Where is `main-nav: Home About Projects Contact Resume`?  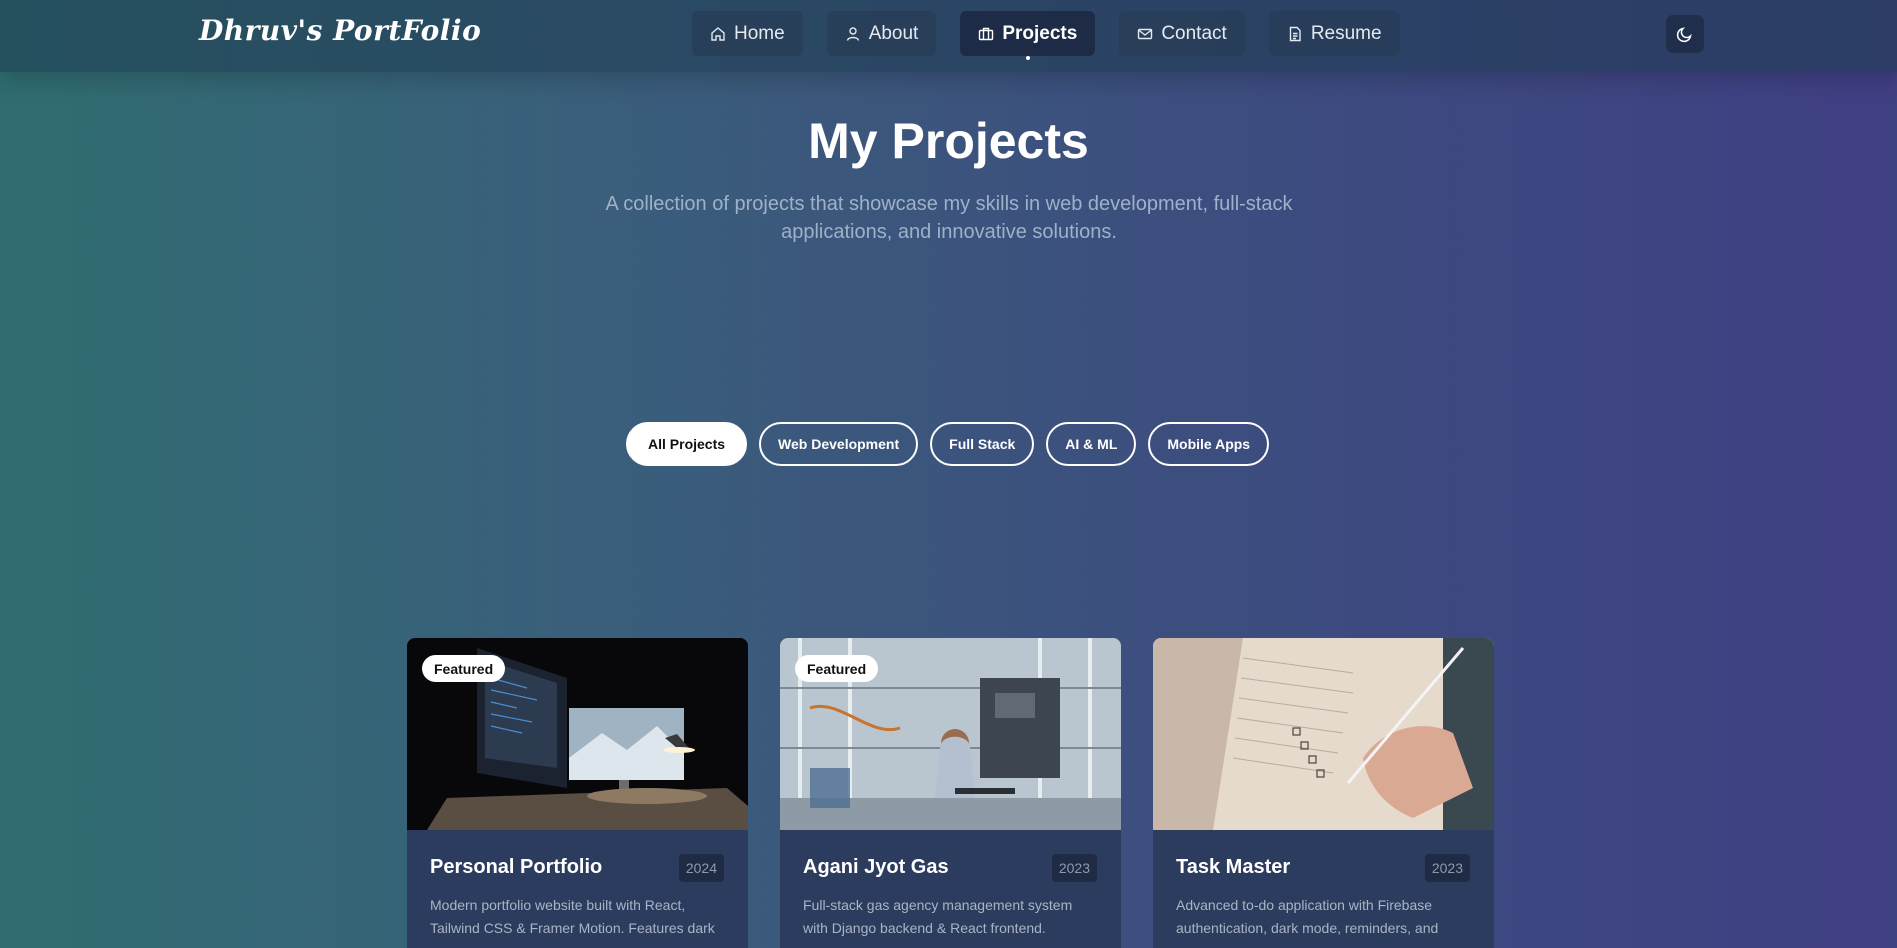 main-nav: Home About Projects Contact Resume is located at coordinates (1046, 35).